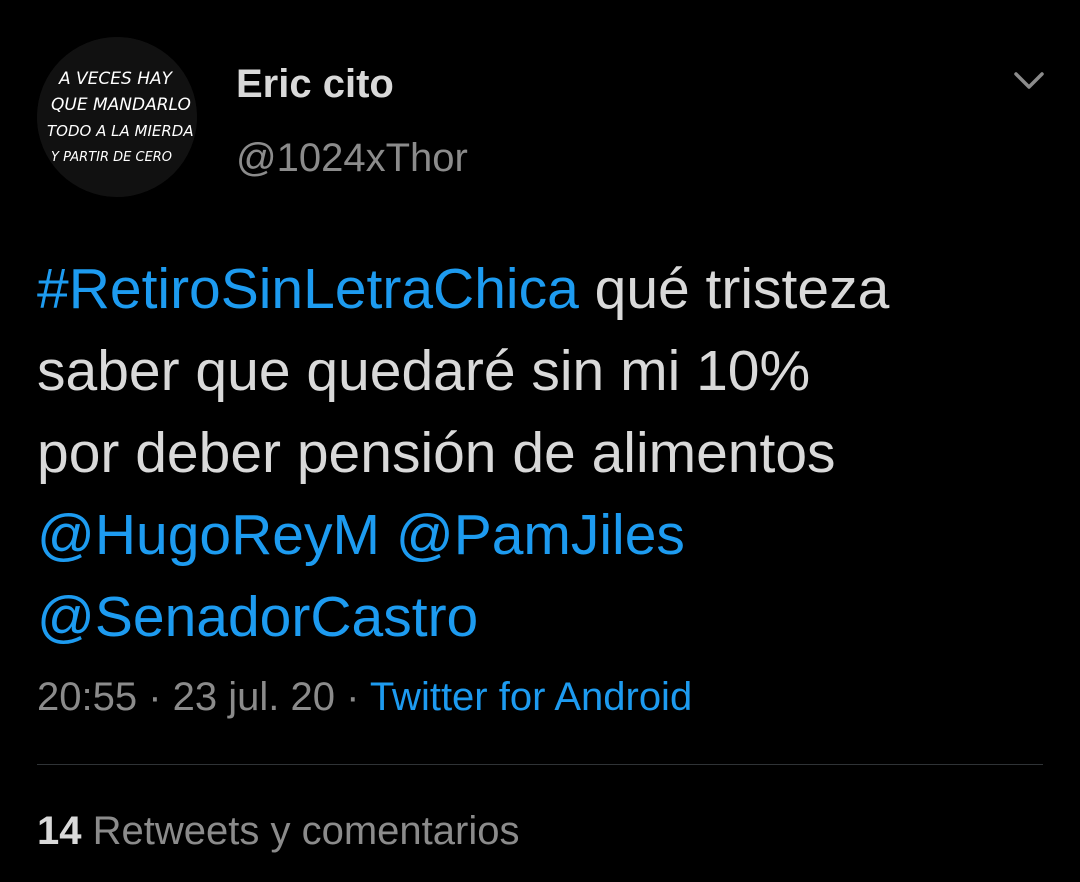  I want to click on tweet-line-5: @SenadorCastro, so click(547, 617).